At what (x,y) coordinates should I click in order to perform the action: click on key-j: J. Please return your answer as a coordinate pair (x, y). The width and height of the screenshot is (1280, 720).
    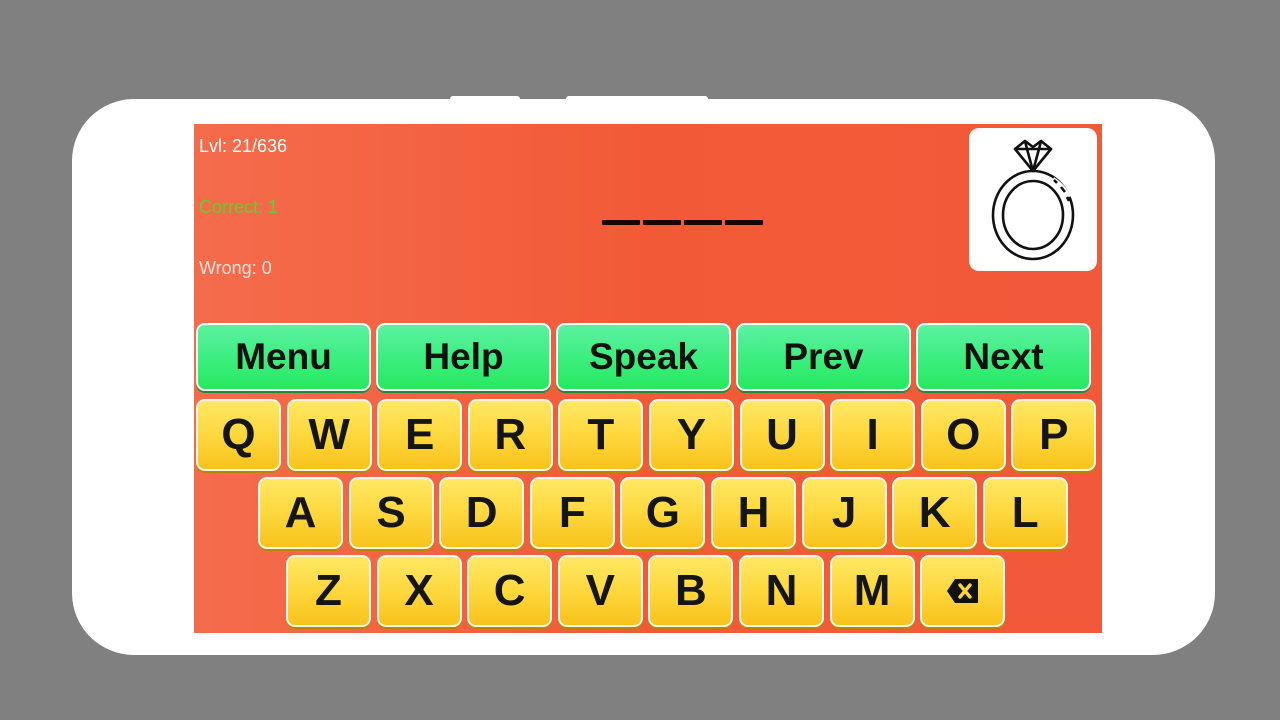
    Looking at the image, I should click on (844, 513).